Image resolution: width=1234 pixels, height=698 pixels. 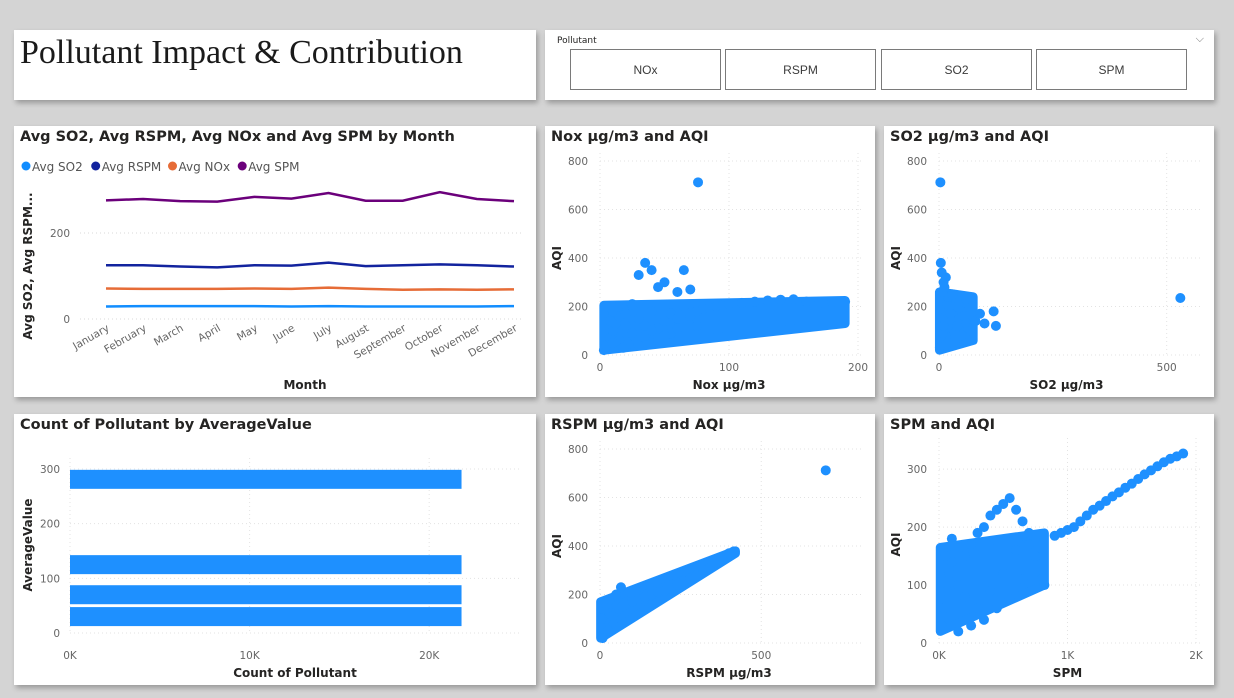 What do you see at coordinates (858, 368) in the screenshot?
I see `x-tick-label: 200` at bounding box center [858, 368].